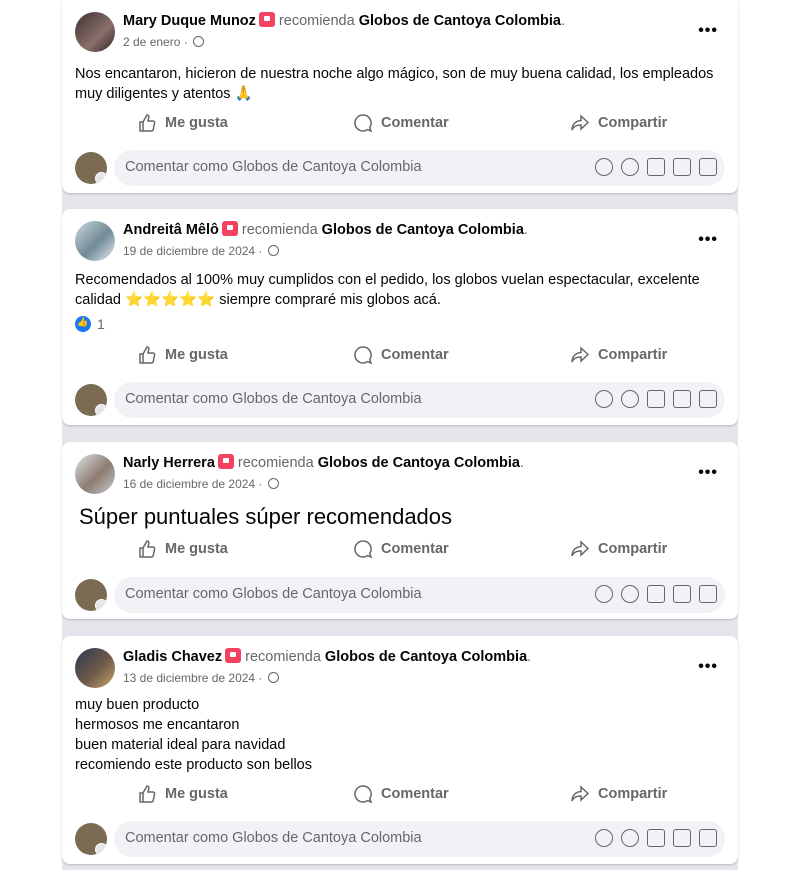 The height and width of the screenshot is (870, 800). I want to click on like-icon, so click(147, 794).